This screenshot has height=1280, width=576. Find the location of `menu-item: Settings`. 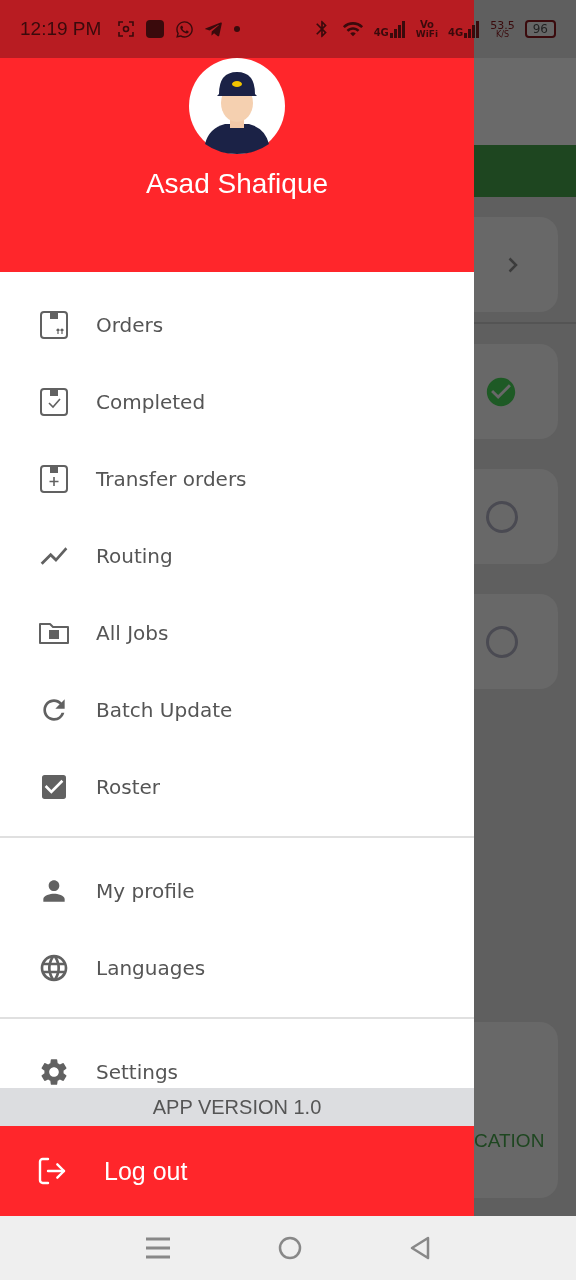

menu-item: Settings is located at coordinates (237, 1060).